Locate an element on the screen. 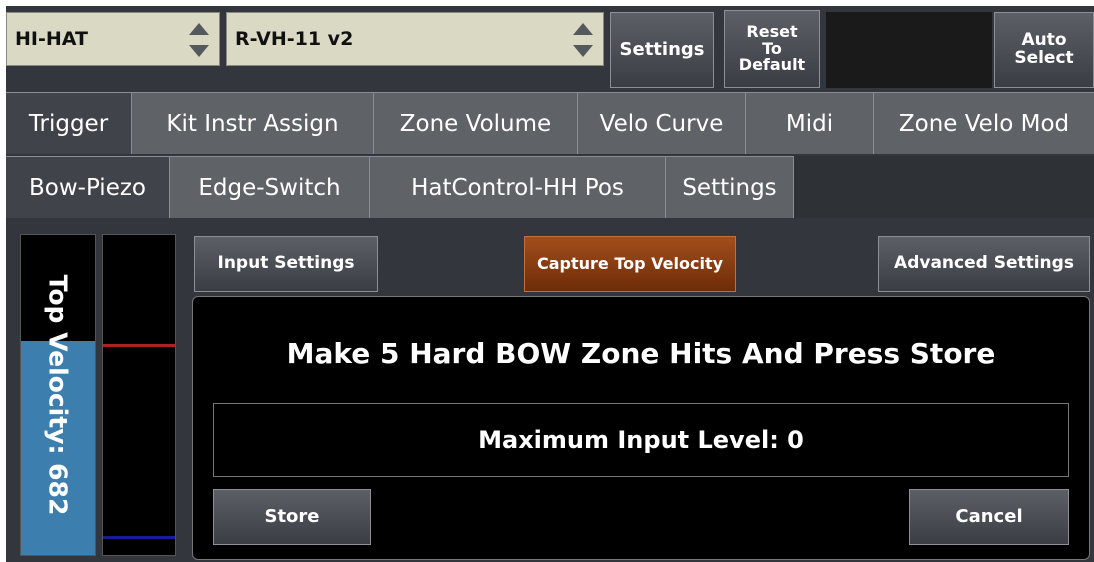 This screenshot has width=1094, height=562. input-settings-label: Input Settings is located at coordinates (286, 263).